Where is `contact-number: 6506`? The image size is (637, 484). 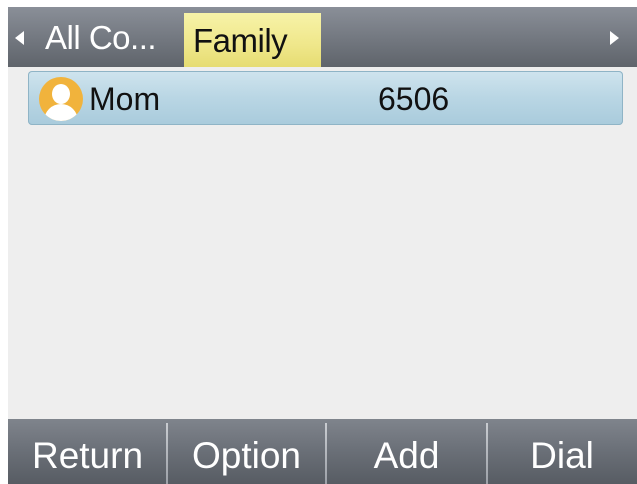 contact-number: 6506 is located at coordinates (414, 99).